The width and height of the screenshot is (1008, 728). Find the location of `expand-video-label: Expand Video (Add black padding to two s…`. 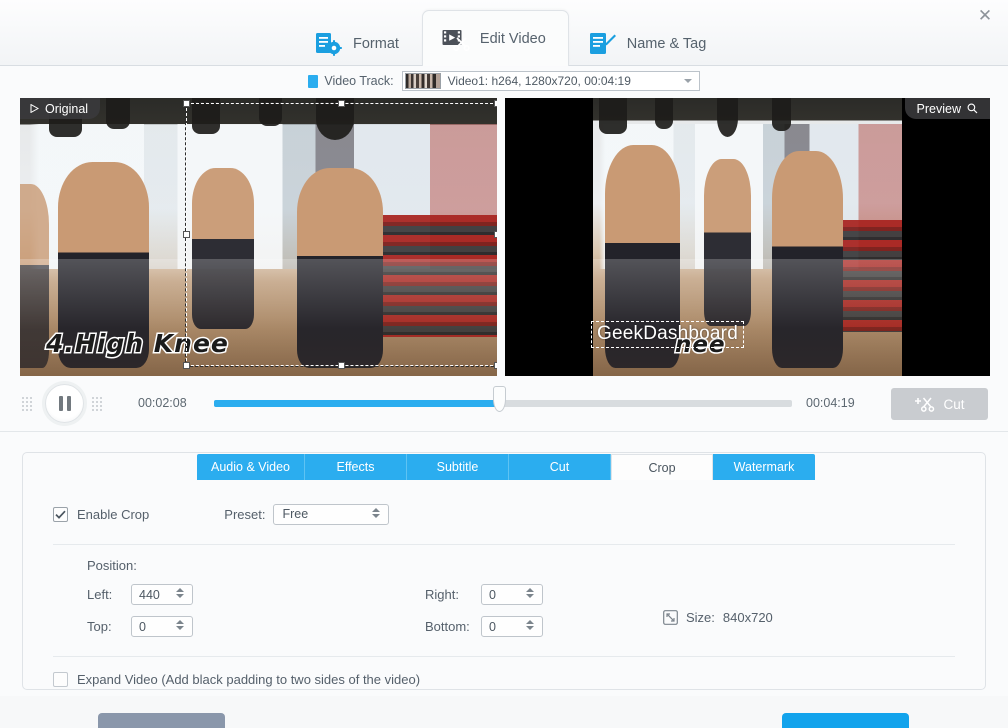

expand-video-label: Expand Video (Add black padding to two s… is located at coordinates (248, 679).